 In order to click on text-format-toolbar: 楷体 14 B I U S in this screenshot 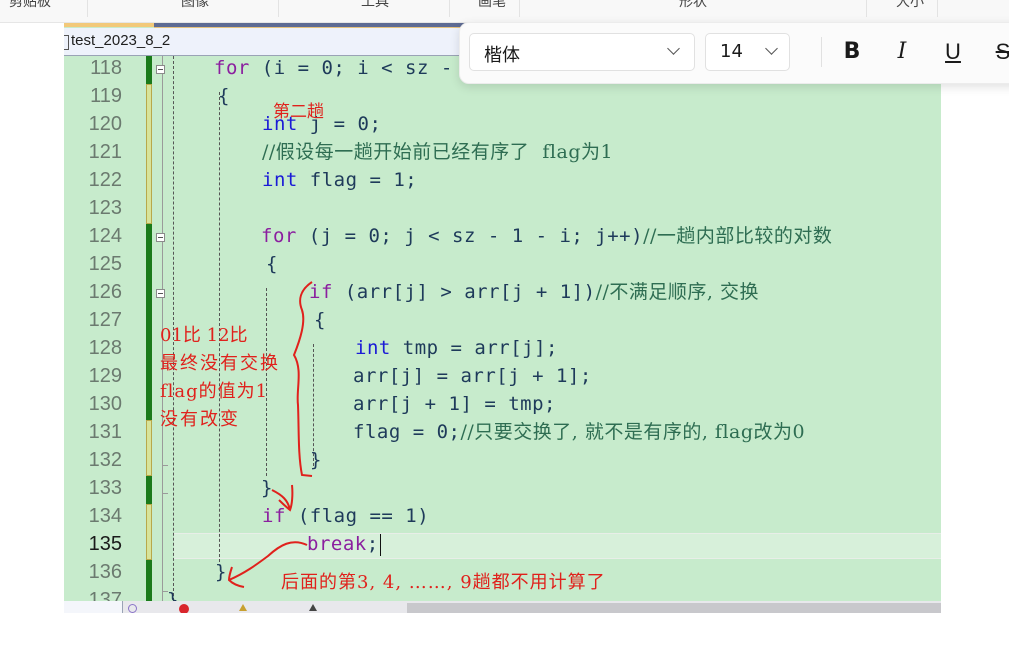, I will do `click(734, 53)`.